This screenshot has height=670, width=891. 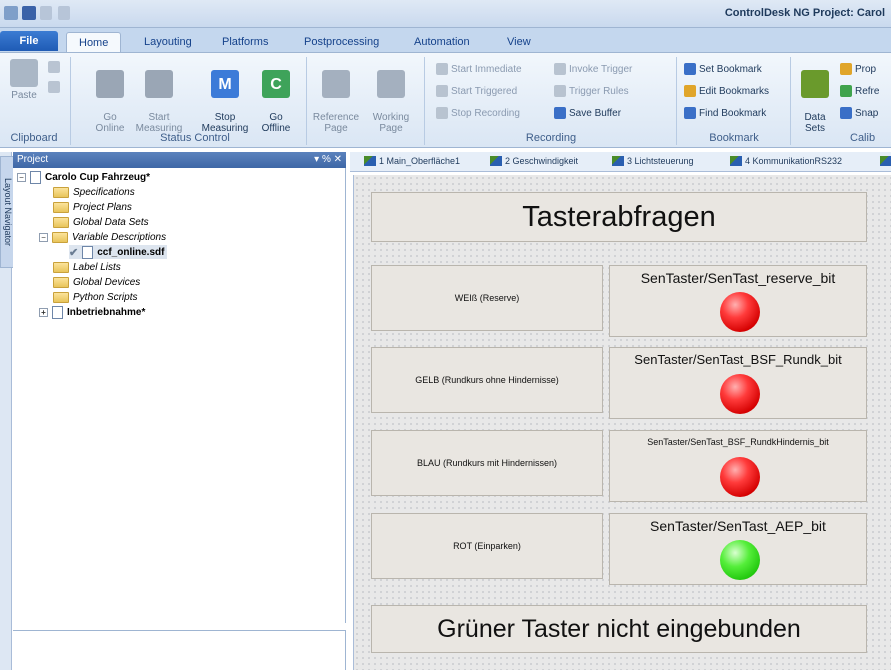 I want to click on refresh-icon, so click(x=846, y=91).